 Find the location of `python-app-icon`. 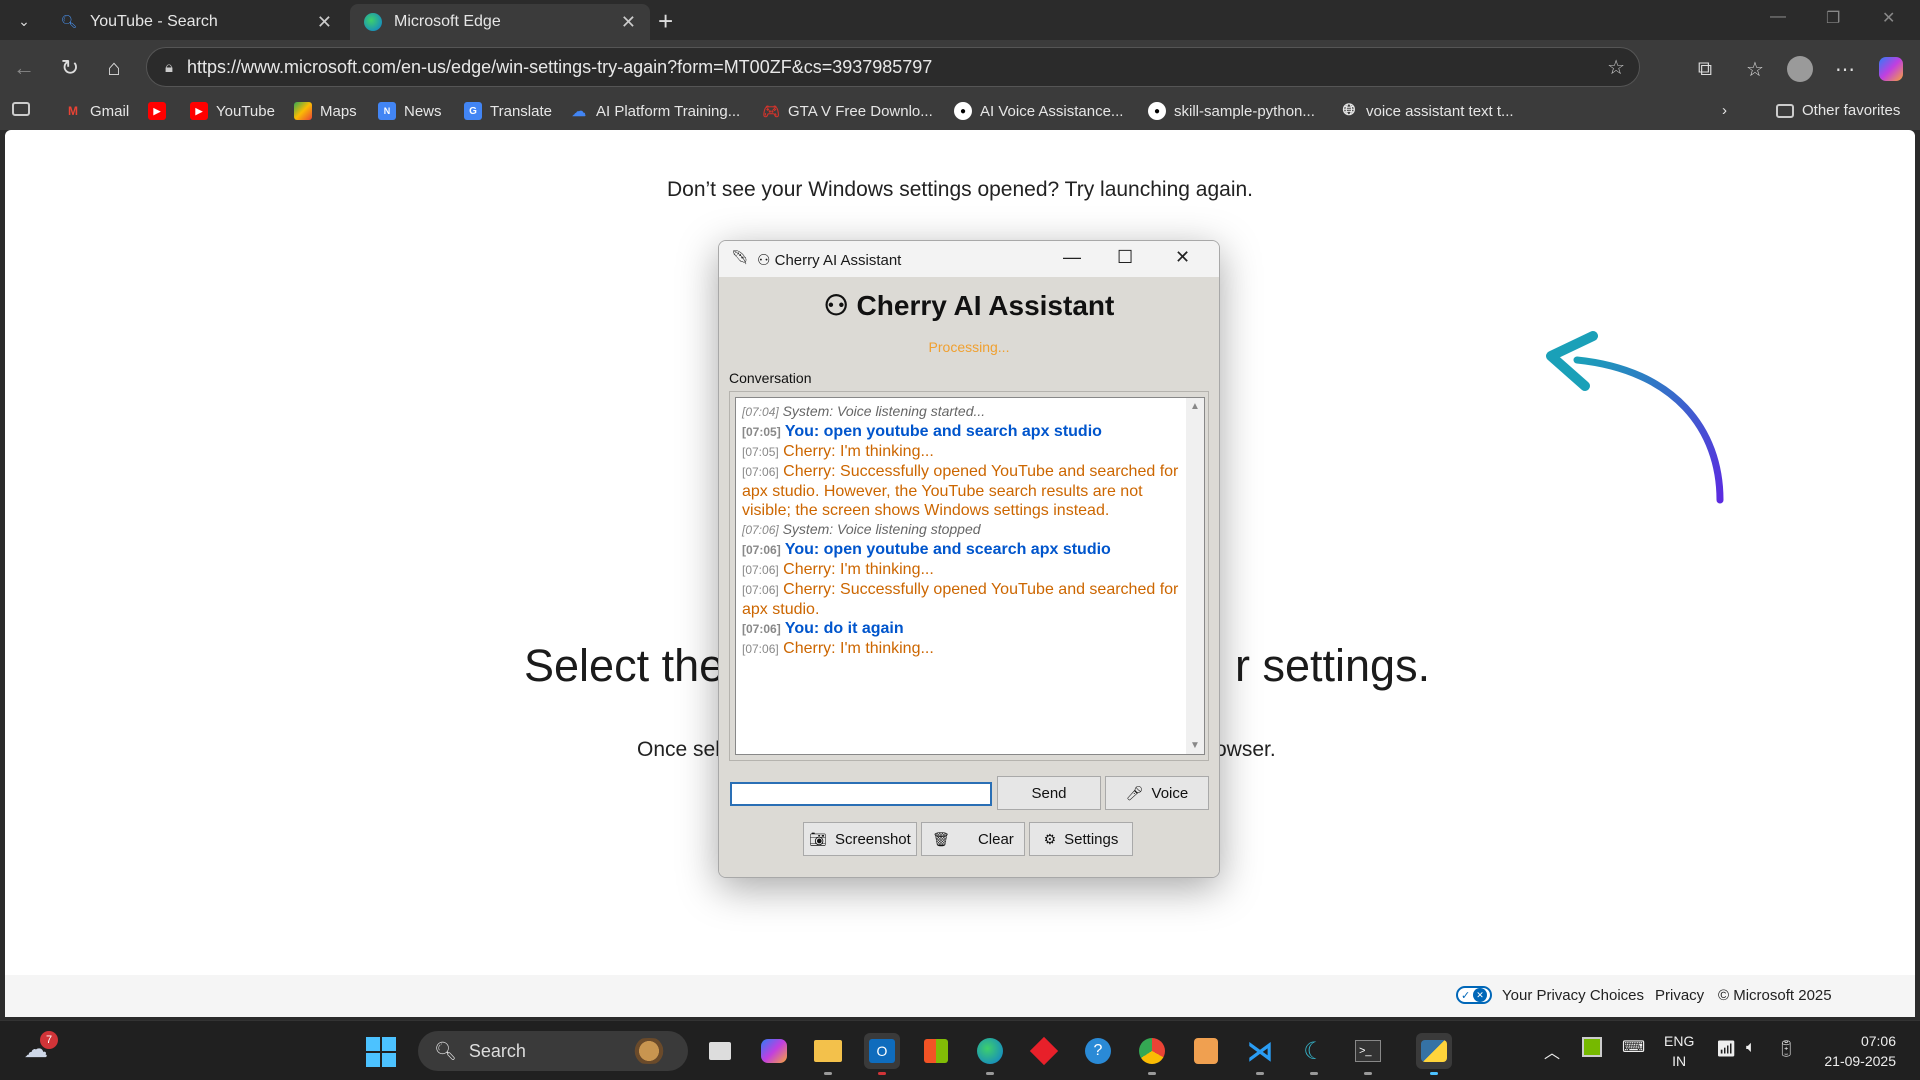

python-app-icon is located at coordinates (1434, 1054).